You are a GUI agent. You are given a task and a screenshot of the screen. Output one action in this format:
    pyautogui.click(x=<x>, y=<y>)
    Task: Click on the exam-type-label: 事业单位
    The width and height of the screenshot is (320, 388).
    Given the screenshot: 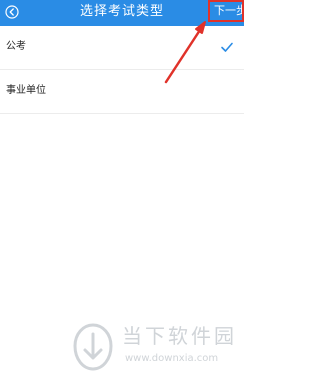 What is the action you would take?
    pyautogui.click(x=26, y=90)
    